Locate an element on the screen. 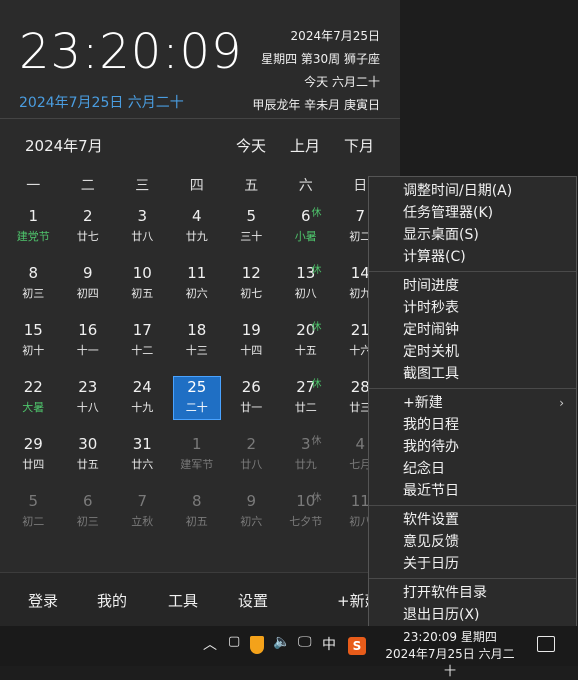 The image size is (578, 680). calendar-day: 24 十九 is located at coordinates (142, 400).